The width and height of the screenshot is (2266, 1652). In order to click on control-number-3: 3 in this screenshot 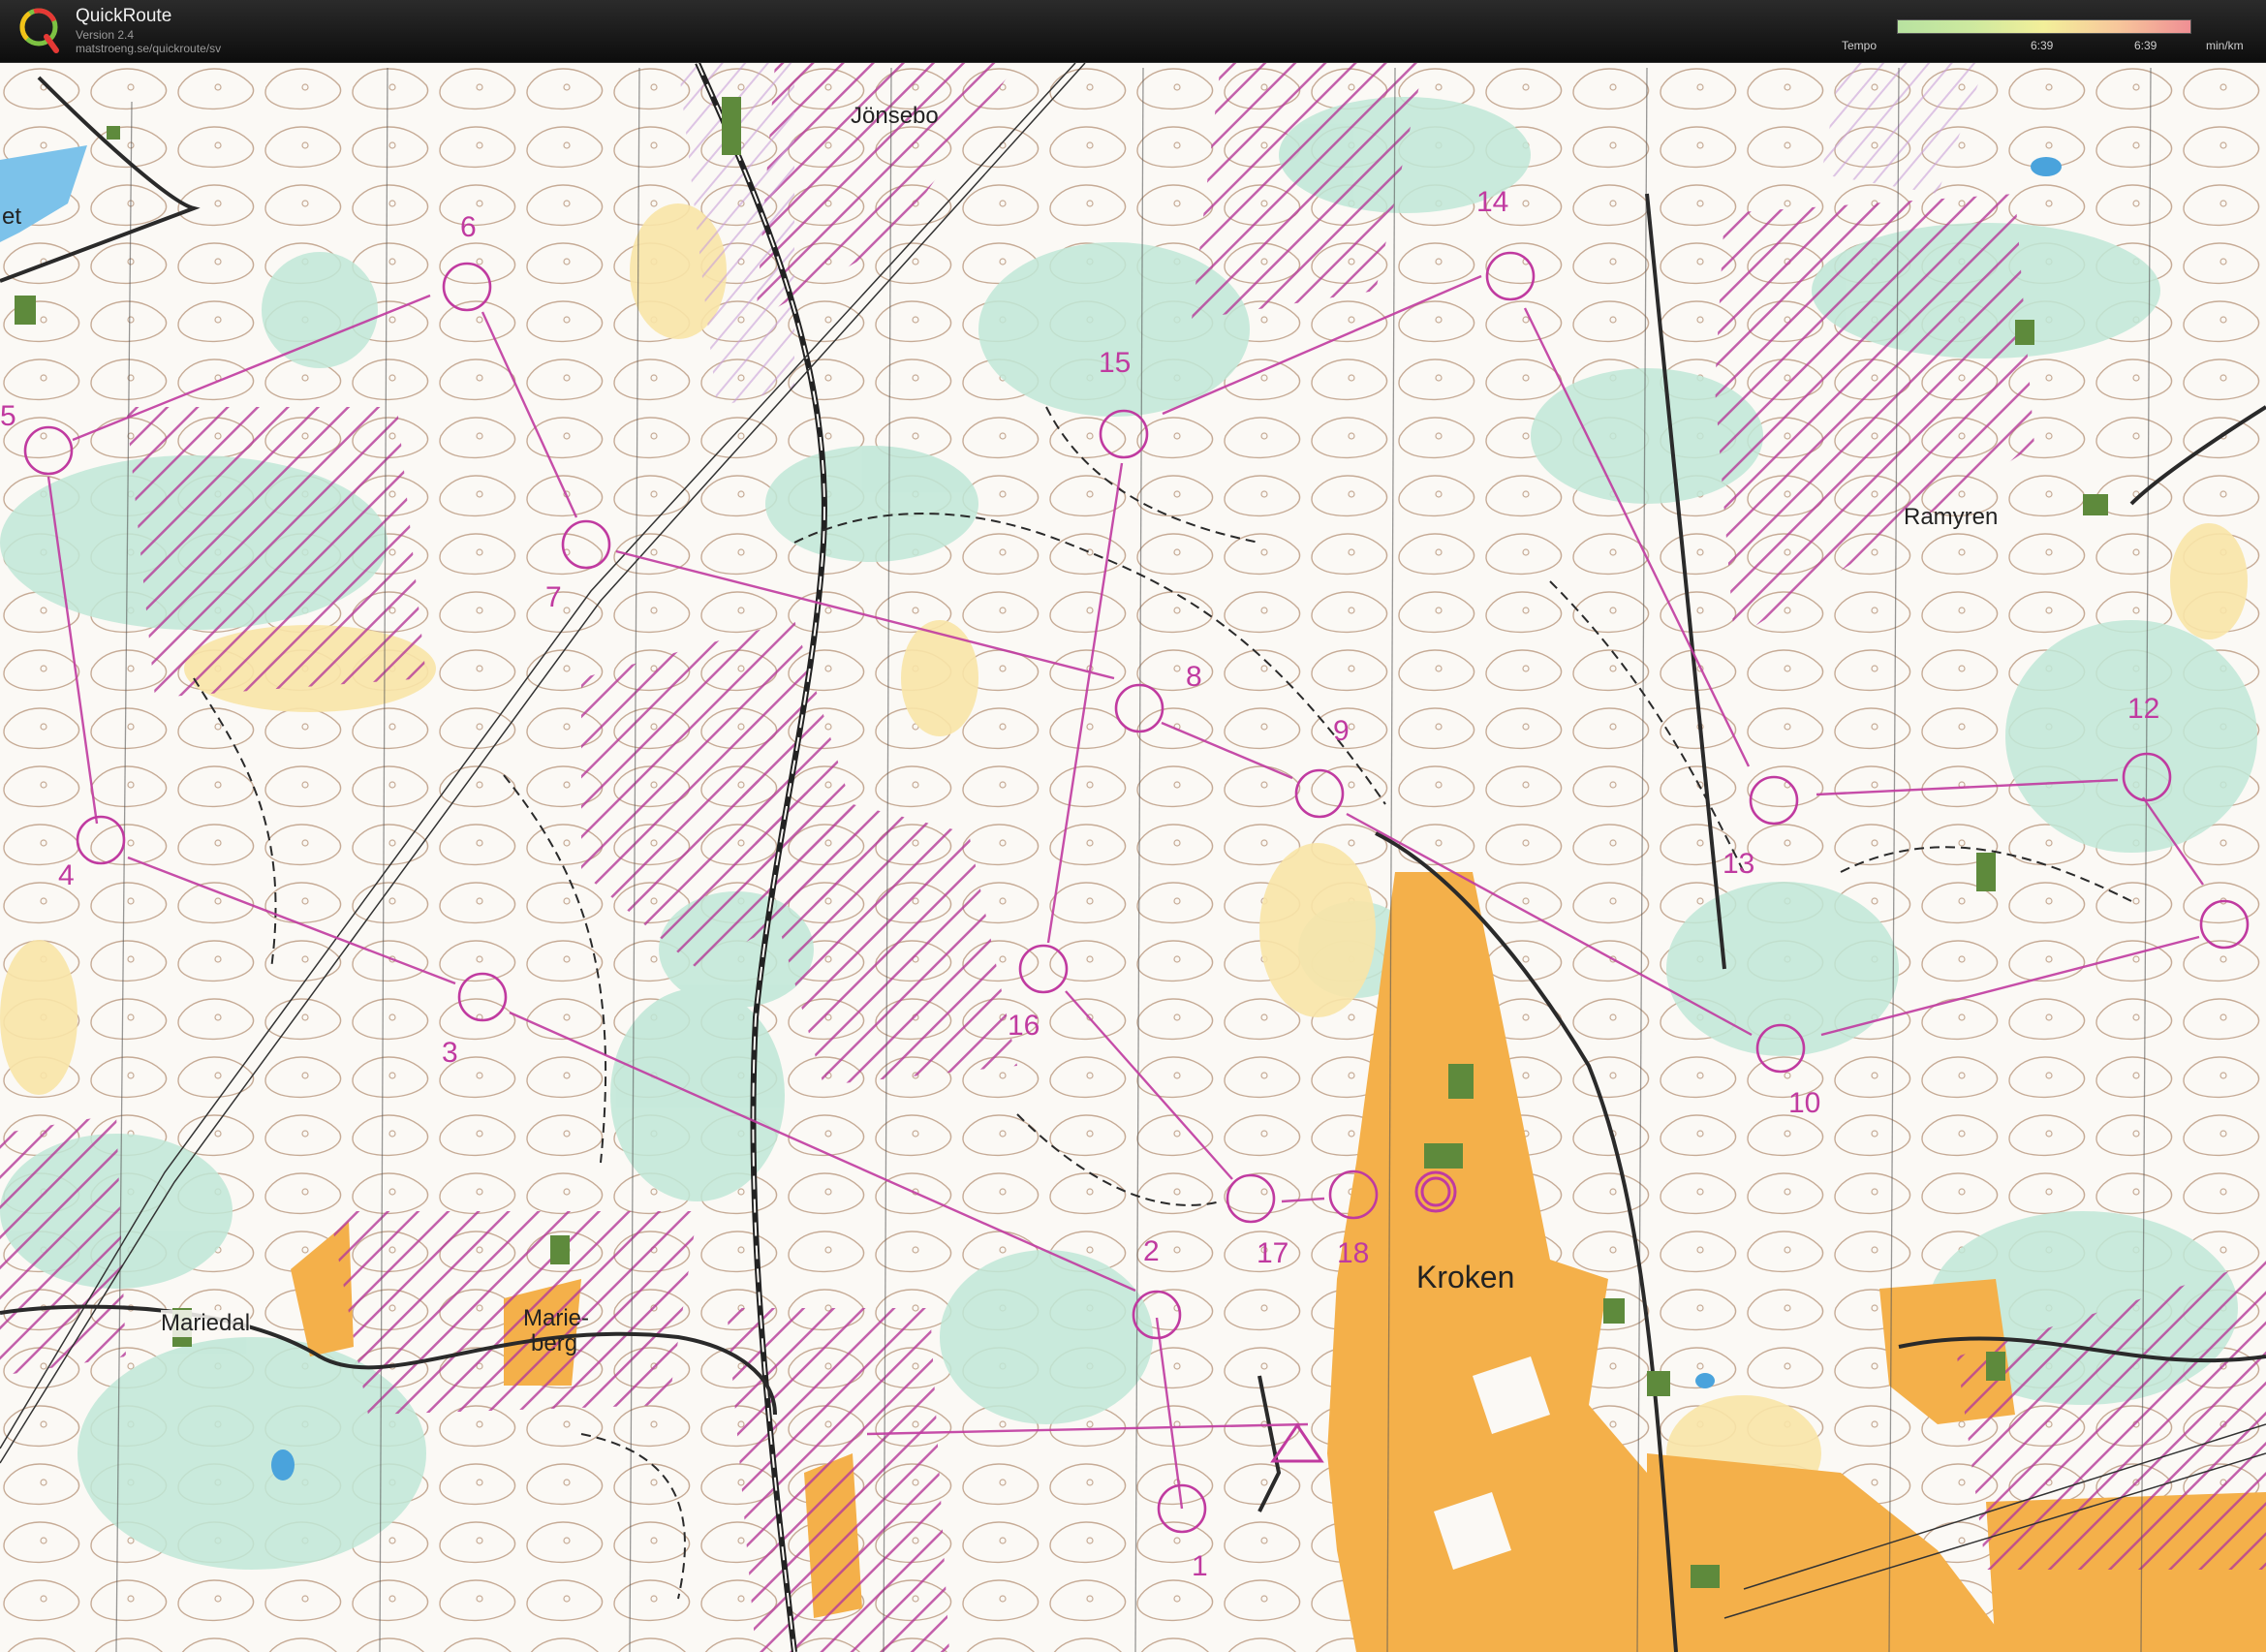, I will do `click(450, 1053)`.